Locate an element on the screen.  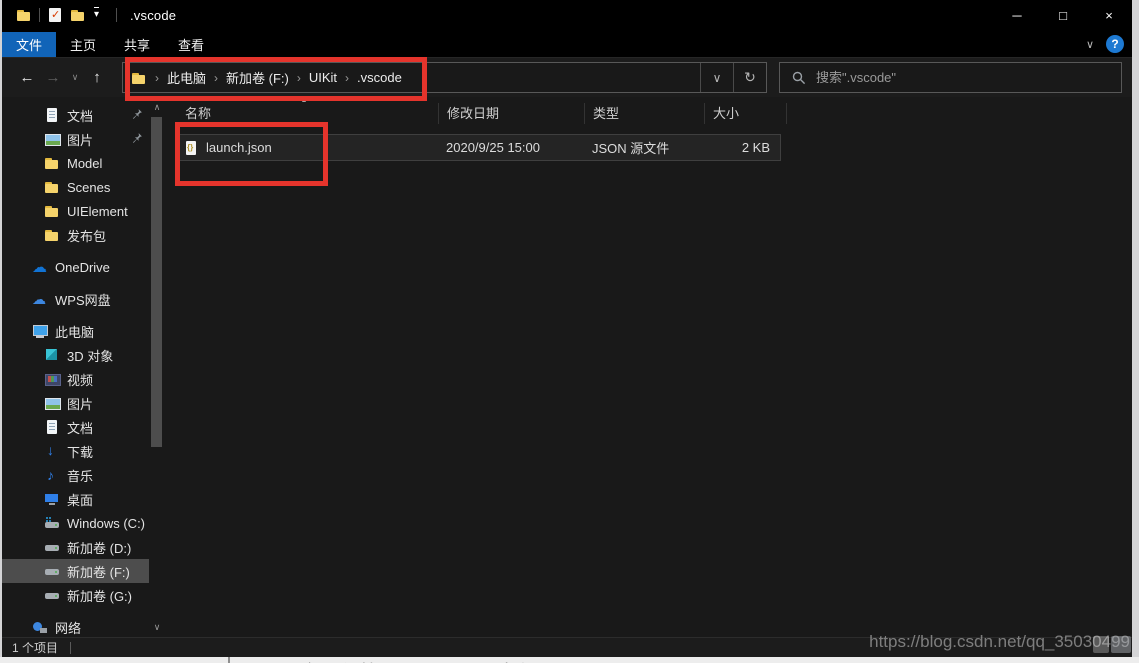
sidebar-item-label: 音乐 is located at coordinates (80, 476).